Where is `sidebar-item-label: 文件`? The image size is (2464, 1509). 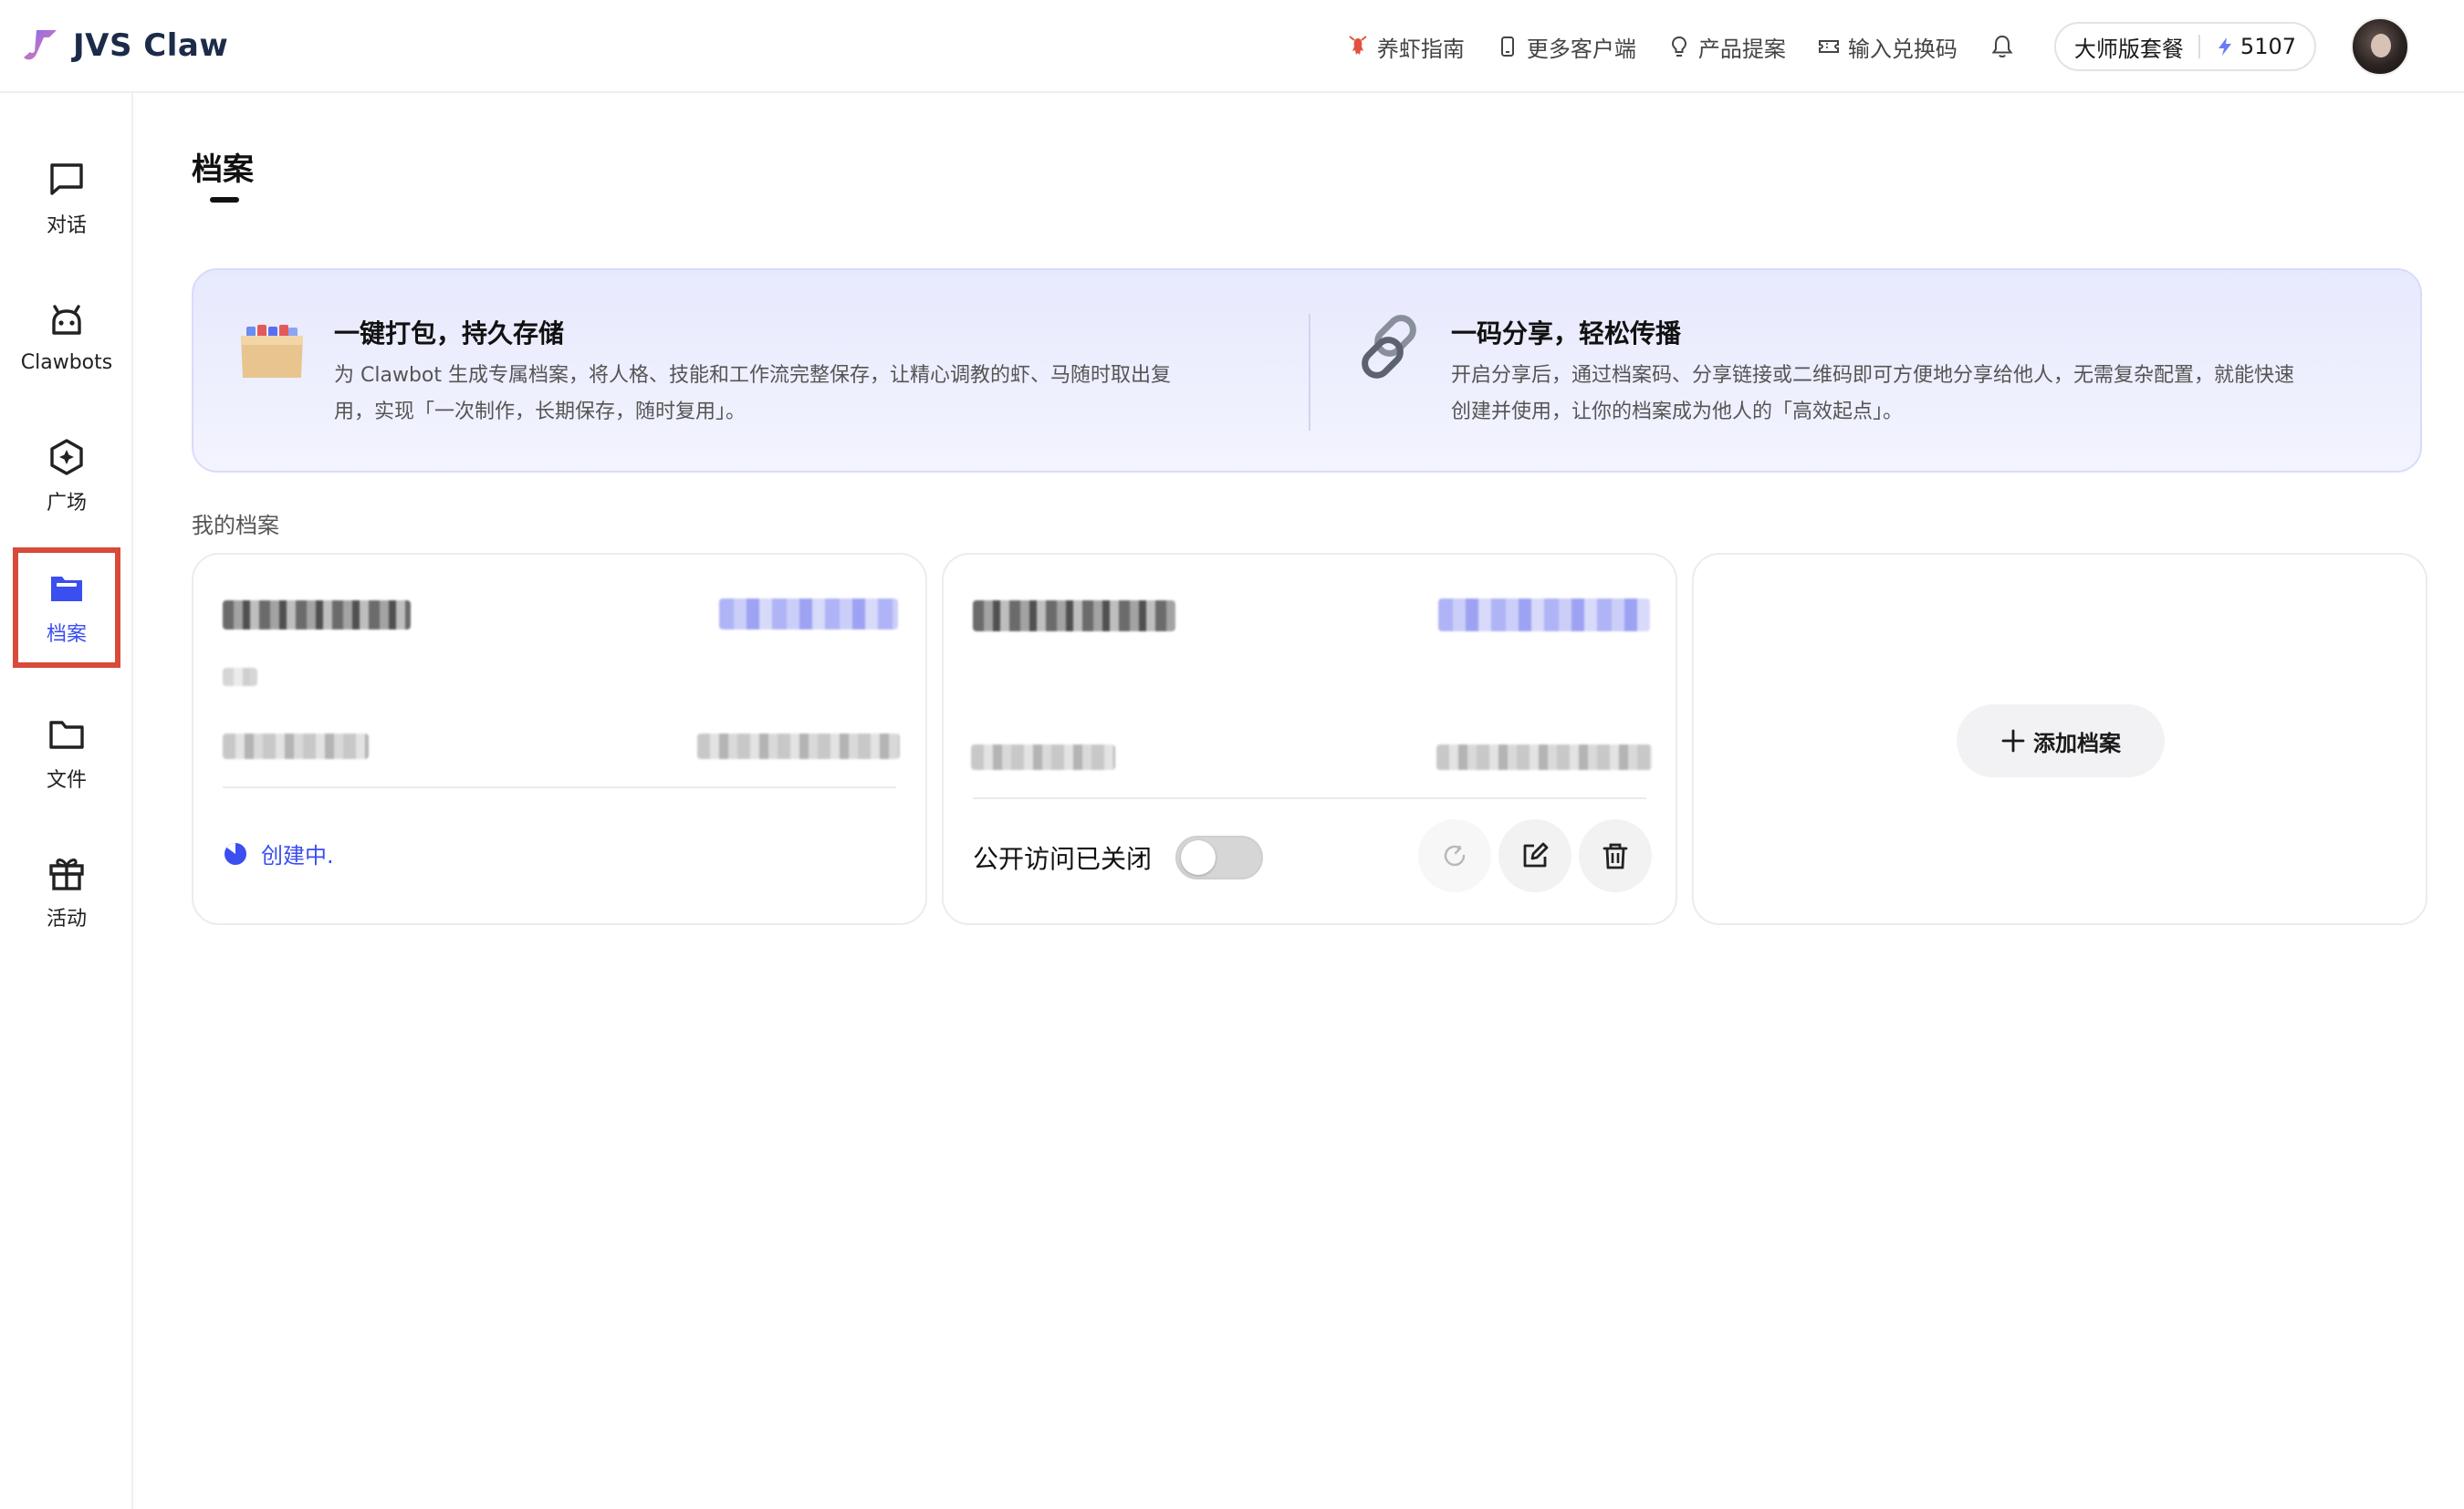 sidebar-item-label: 文件 is located at coordinates (66, 780).